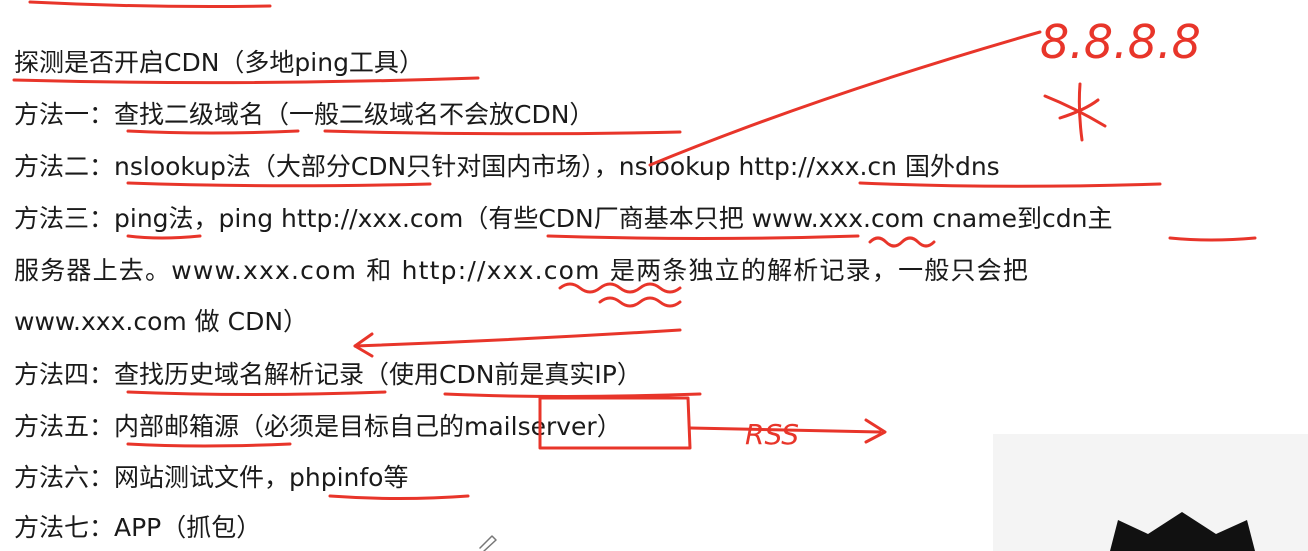 This screenshot has width=1308, height=551. I want to click on m2-underline-a, so click(279, 184).